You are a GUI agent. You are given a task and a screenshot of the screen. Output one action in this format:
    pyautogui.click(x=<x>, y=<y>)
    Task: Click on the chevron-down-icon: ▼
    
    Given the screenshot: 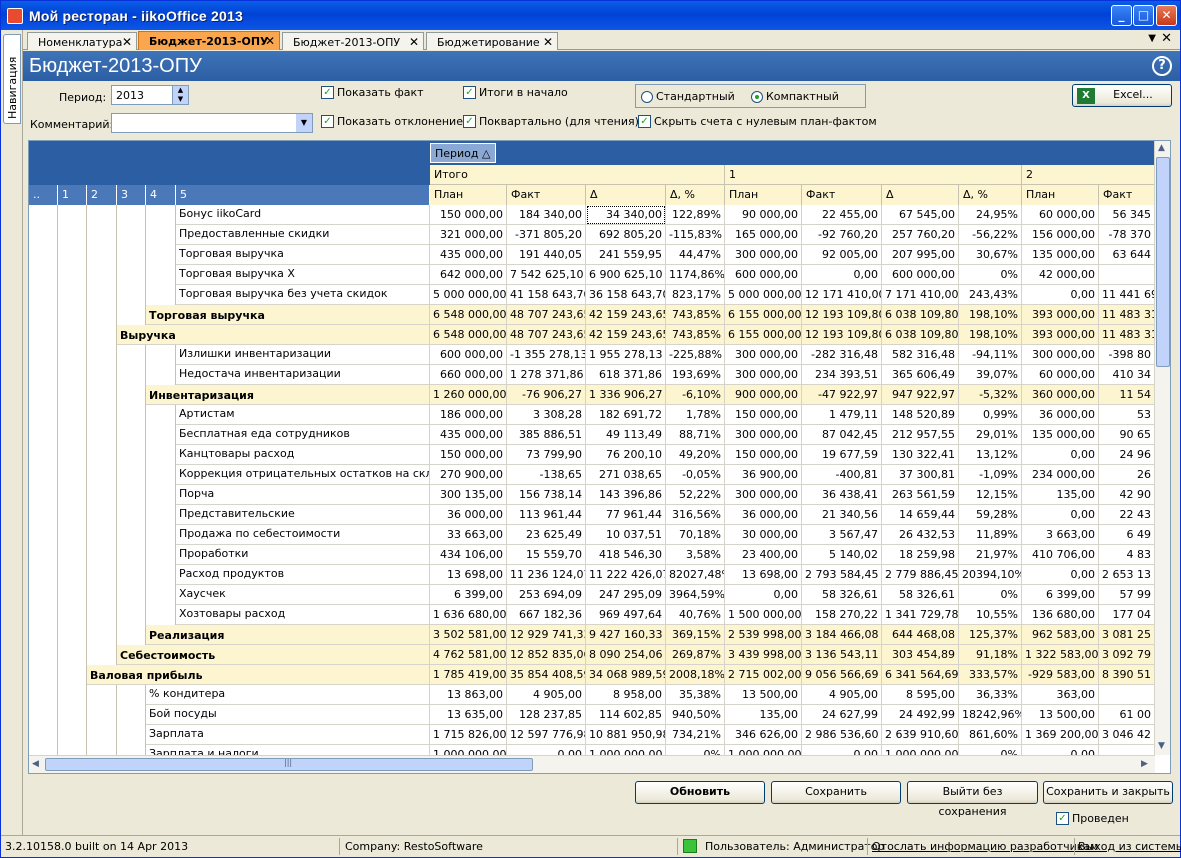 What is the action you would take?
    pyautogui.click(x=304, y=123)
    